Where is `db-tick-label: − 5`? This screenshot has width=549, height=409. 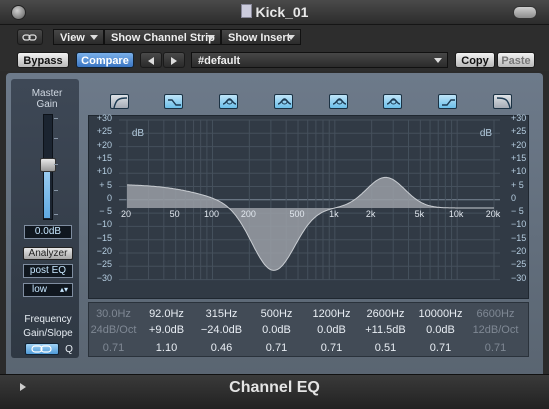
db-tick-label: − 5 is located at coordinates (517, 211).